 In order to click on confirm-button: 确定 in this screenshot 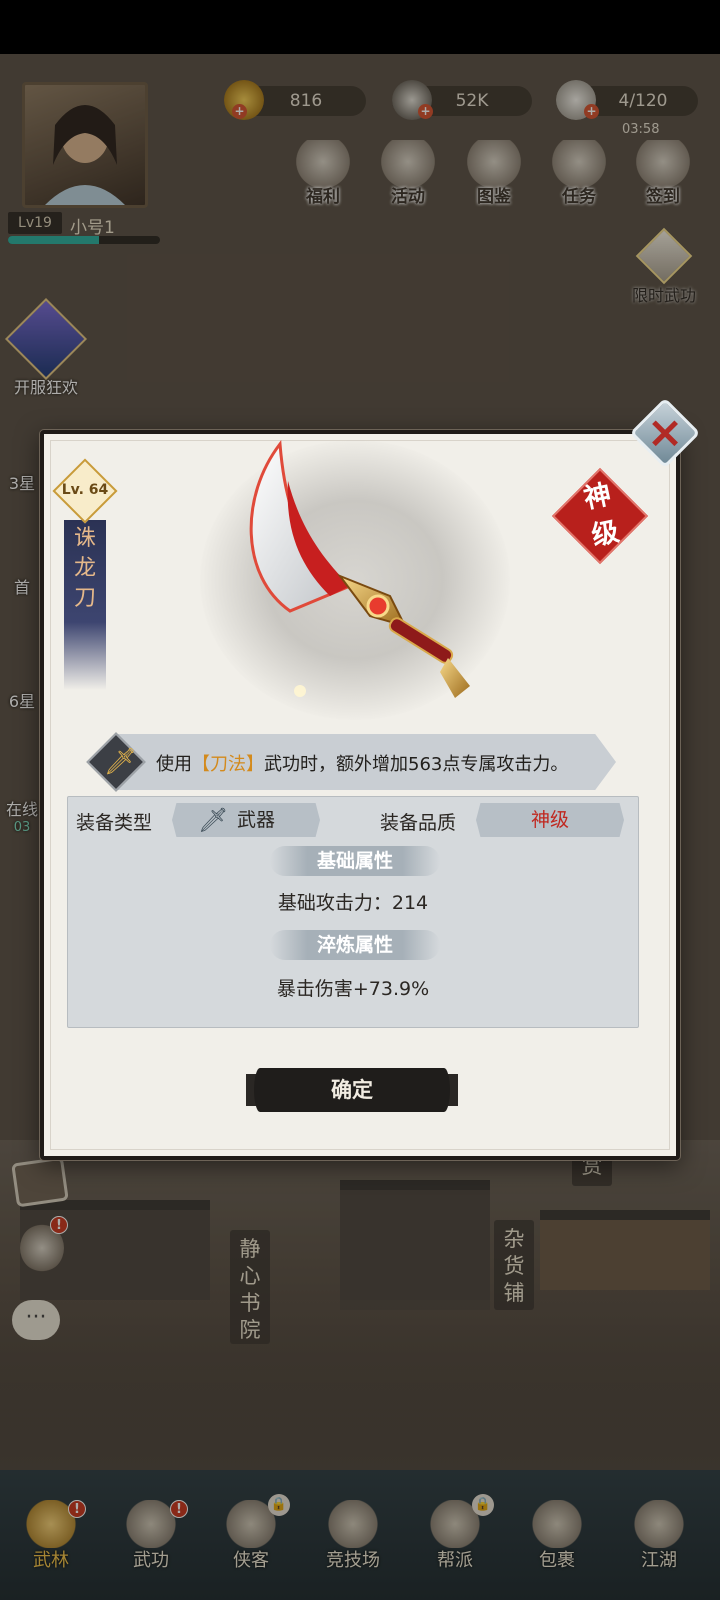, I will do `click(352, 1090)`.